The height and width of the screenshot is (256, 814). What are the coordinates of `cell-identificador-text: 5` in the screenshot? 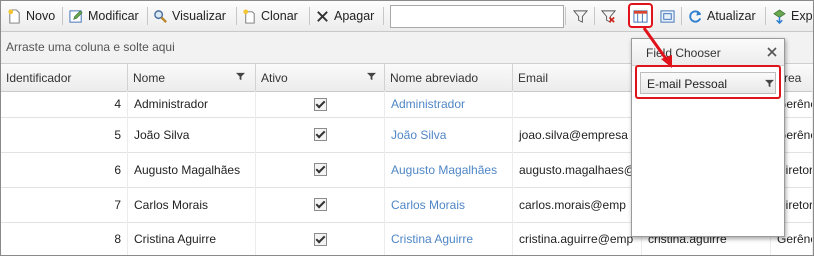 It's located at (117, 134).